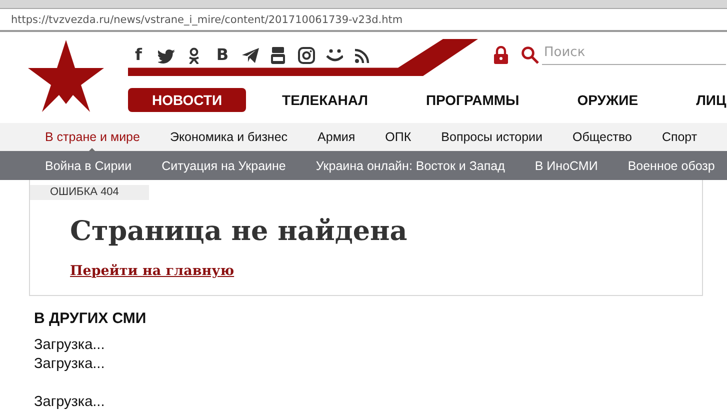 Image resolution: width=727 pixels, height=416 pixels. Describe the element at coordinates (88, 165) in the screenshot. I see `topic-link: Война в Сирии` at that location.